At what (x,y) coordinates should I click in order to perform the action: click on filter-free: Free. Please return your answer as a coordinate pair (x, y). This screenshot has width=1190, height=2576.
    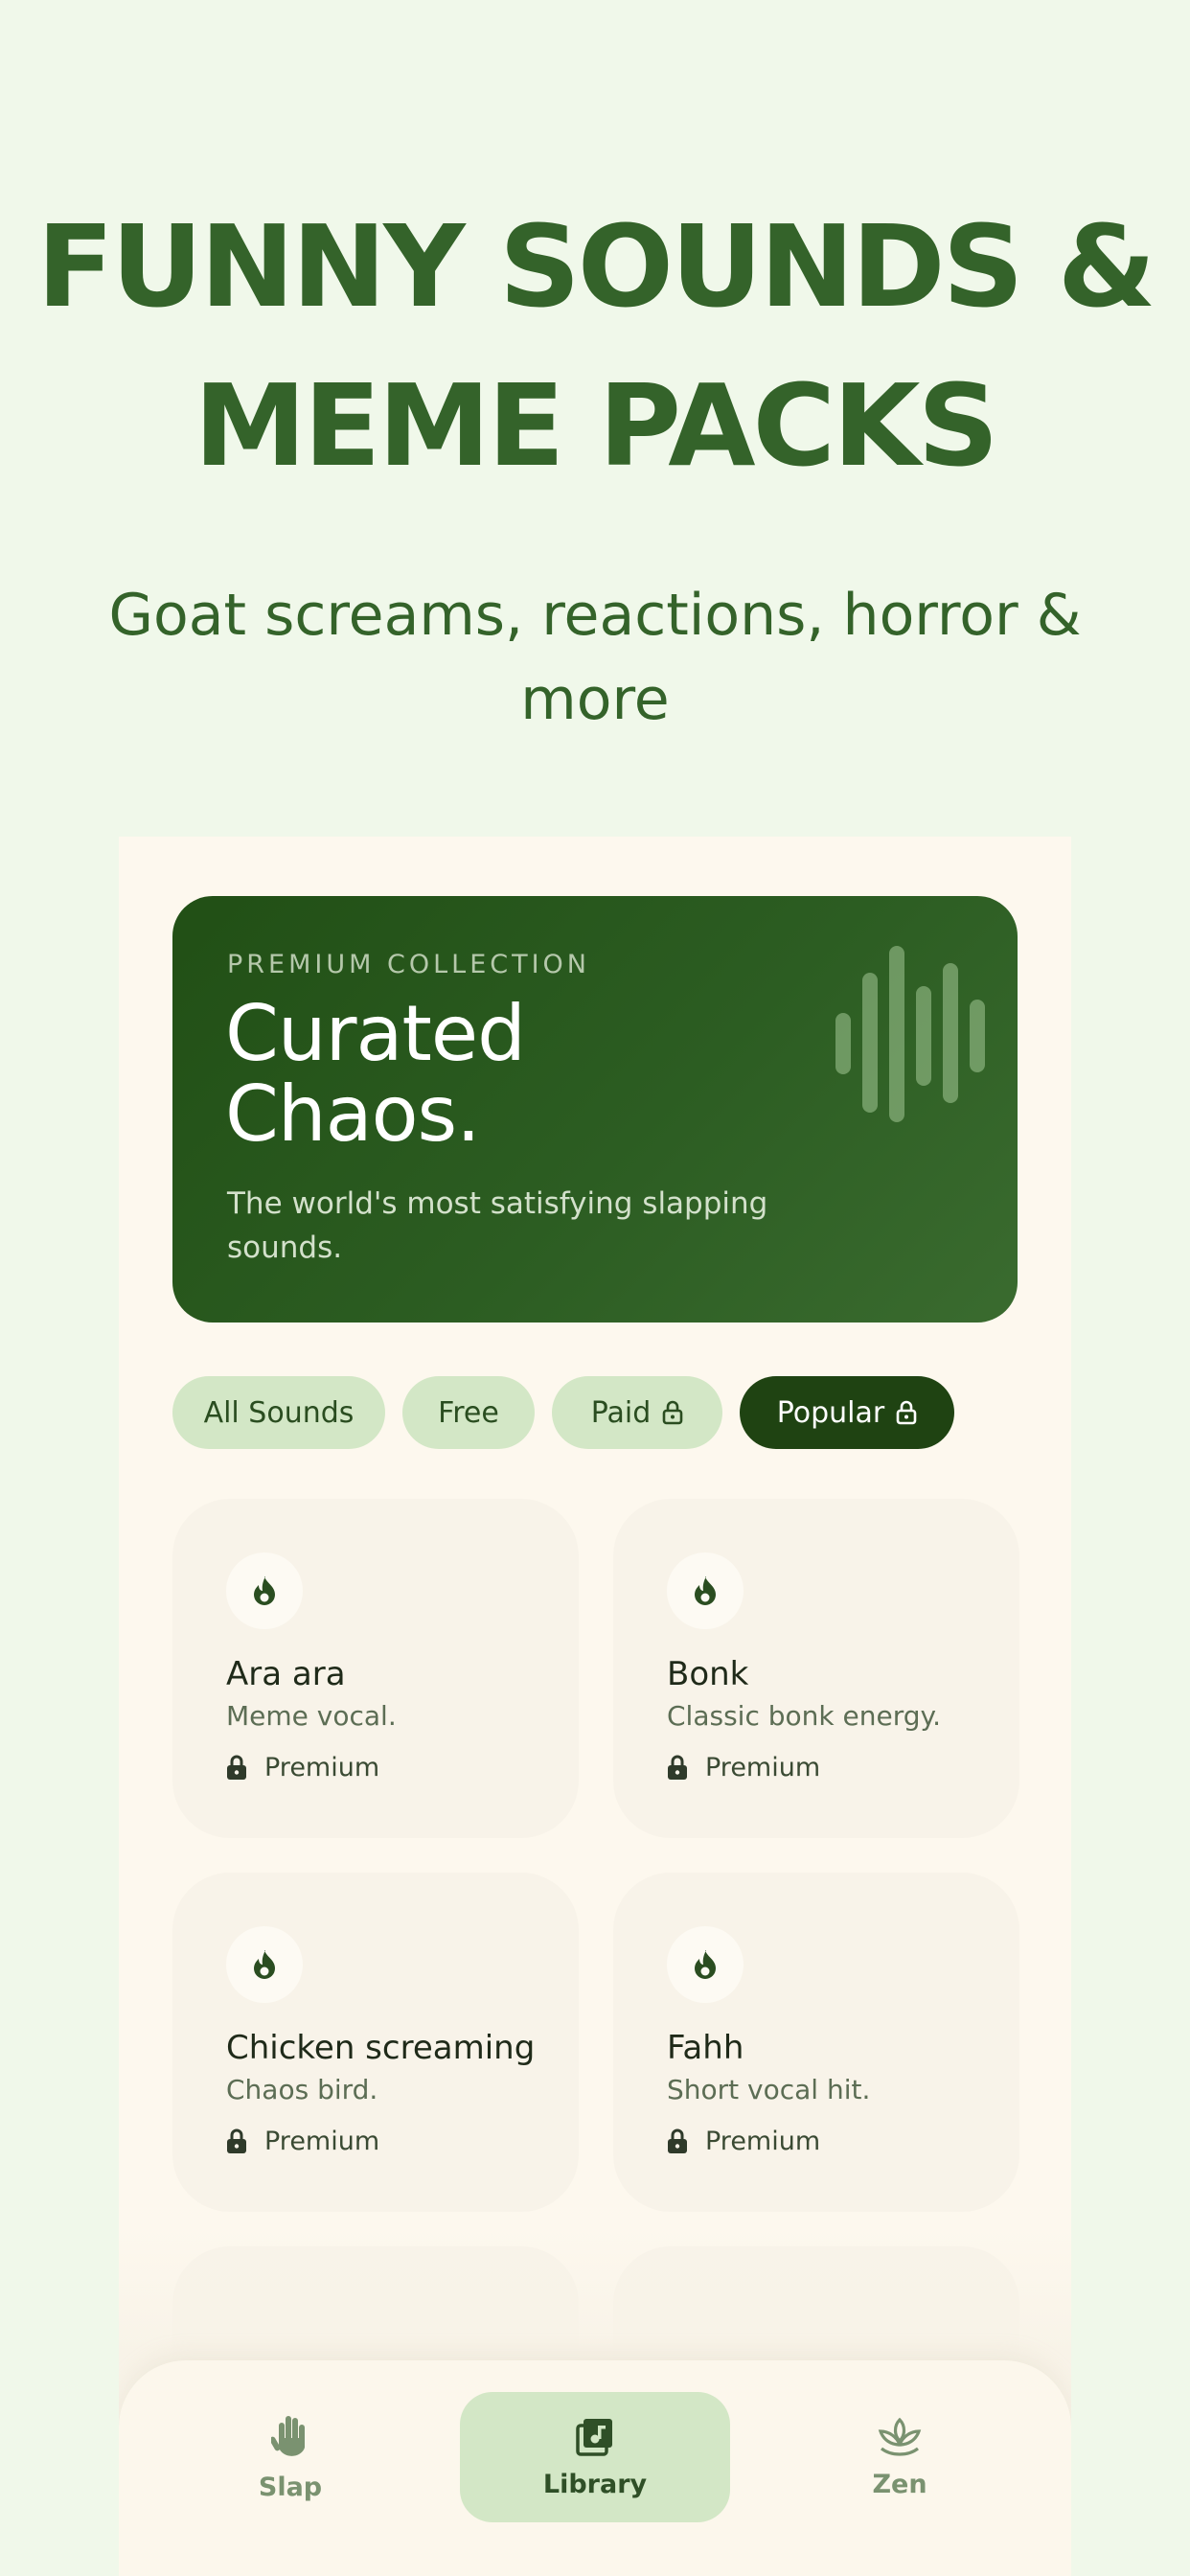
    Looking at the image, I should click on (468, 1412).